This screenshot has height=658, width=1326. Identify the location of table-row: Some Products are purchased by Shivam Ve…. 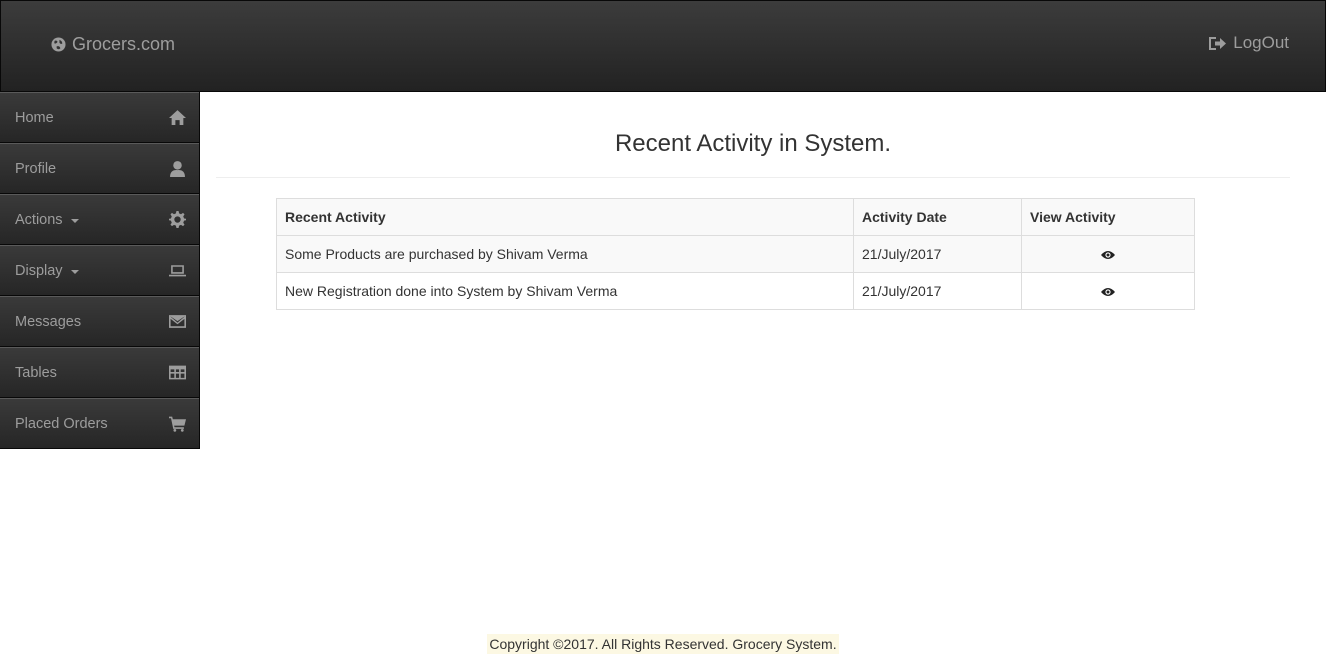
(735, 254).